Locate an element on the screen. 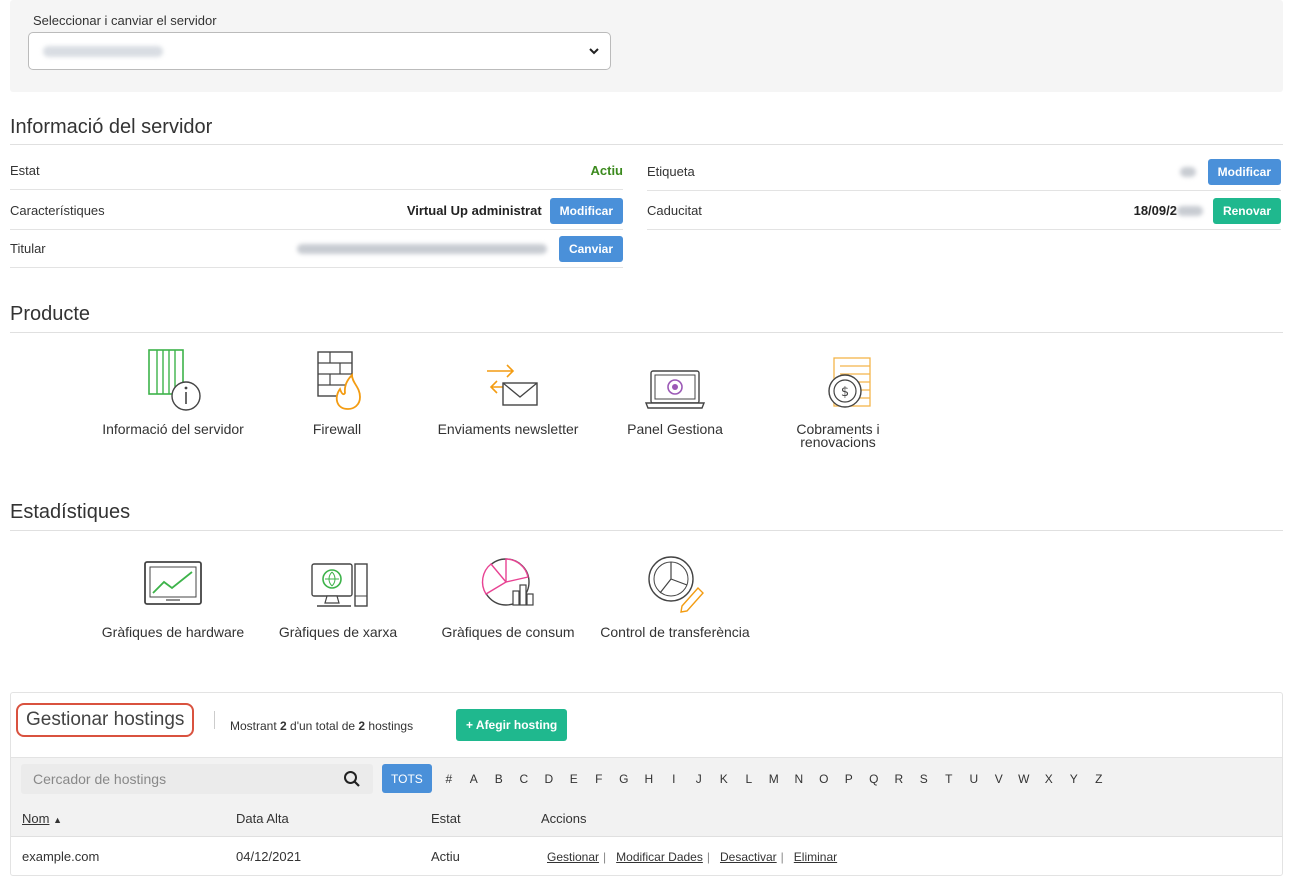 The image size is (1291, 876). letter-filter-o: O is located at coordinates (824, 778).